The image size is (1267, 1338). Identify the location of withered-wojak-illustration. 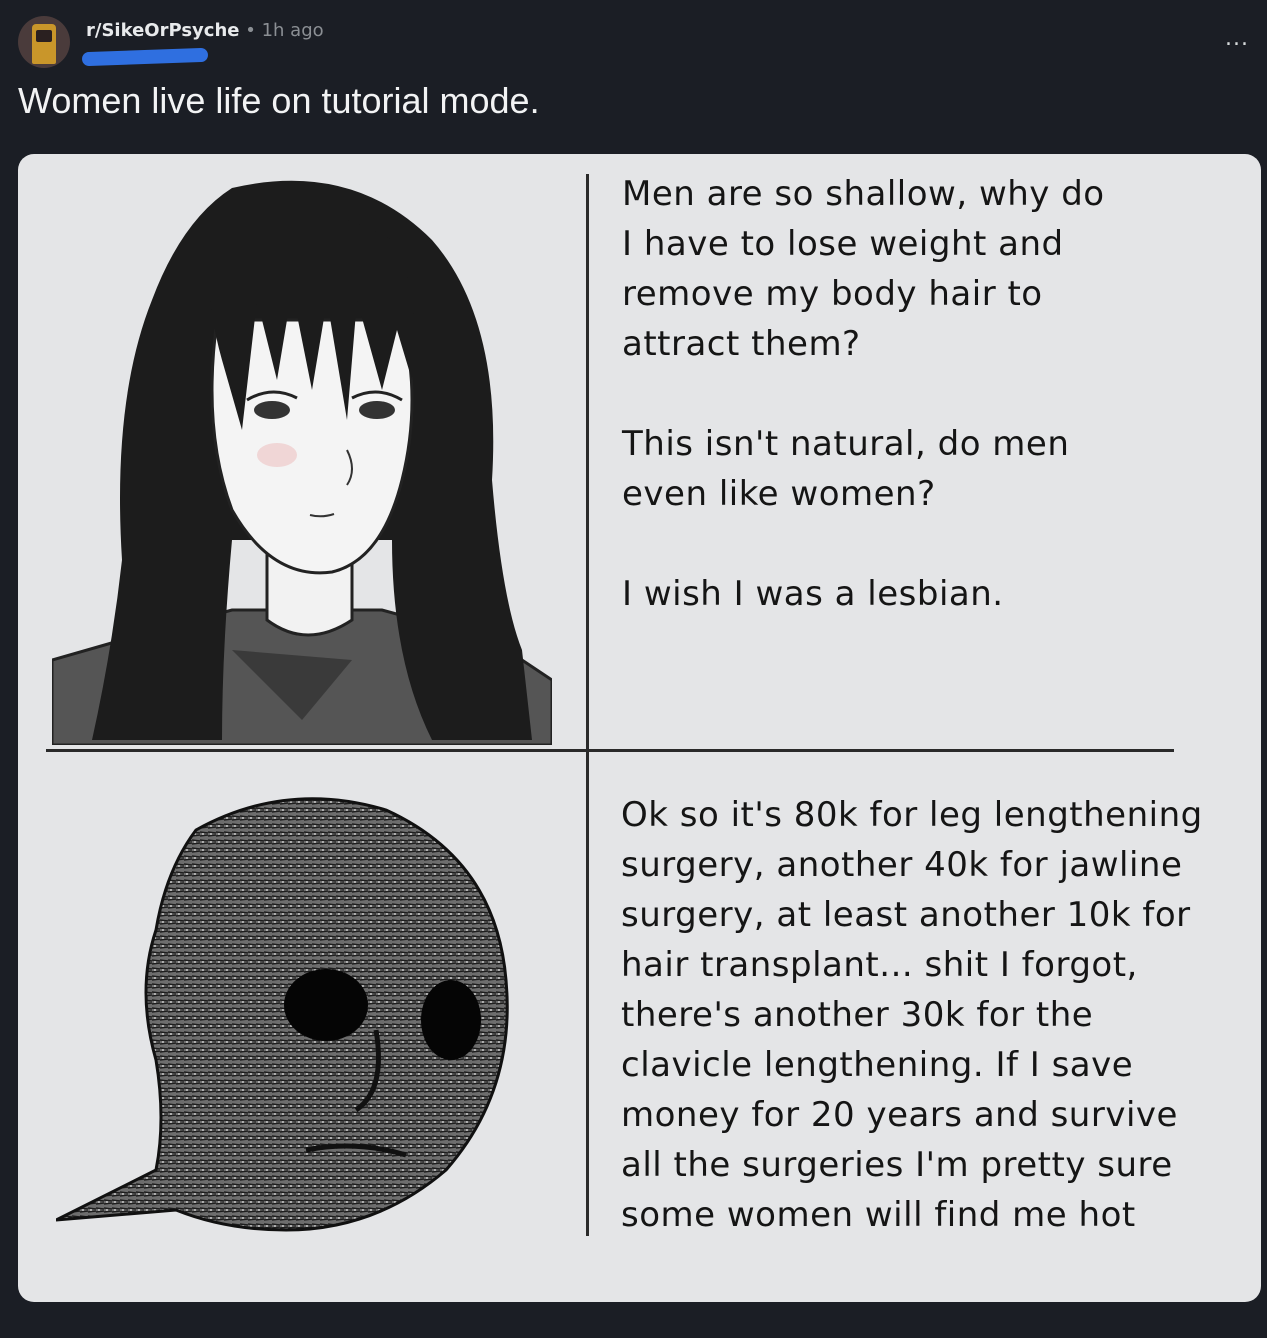
(282, 1014).